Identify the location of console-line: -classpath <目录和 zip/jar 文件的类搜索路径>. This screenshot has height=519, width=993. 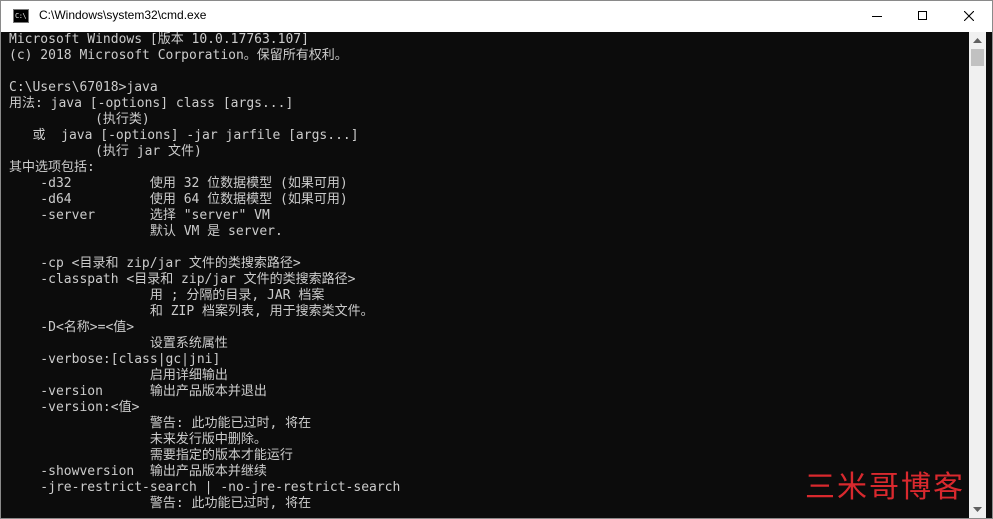
(182, 279).